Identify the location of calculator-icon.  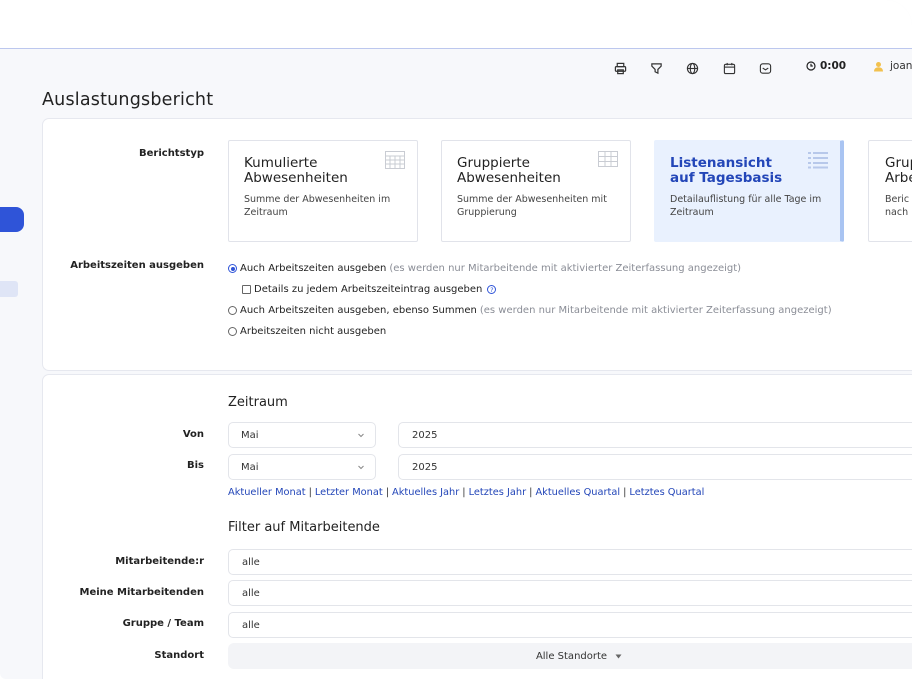
(395, 160).